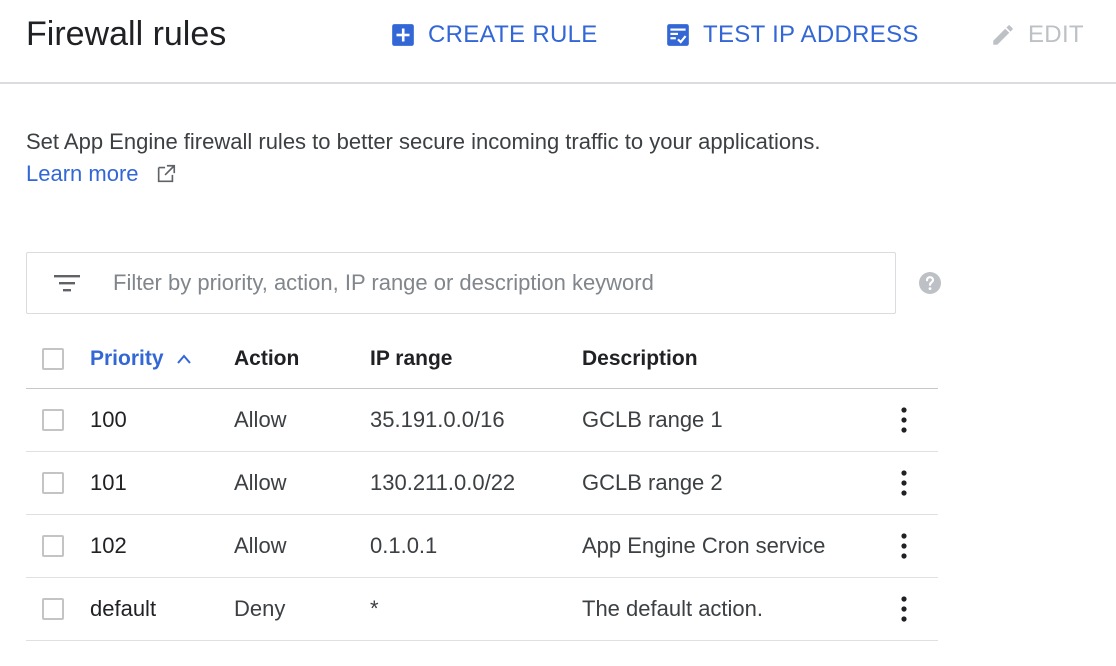 The height and width of the screenshot is (666, 1116). I want to click on filter-box, so click(461, 283).